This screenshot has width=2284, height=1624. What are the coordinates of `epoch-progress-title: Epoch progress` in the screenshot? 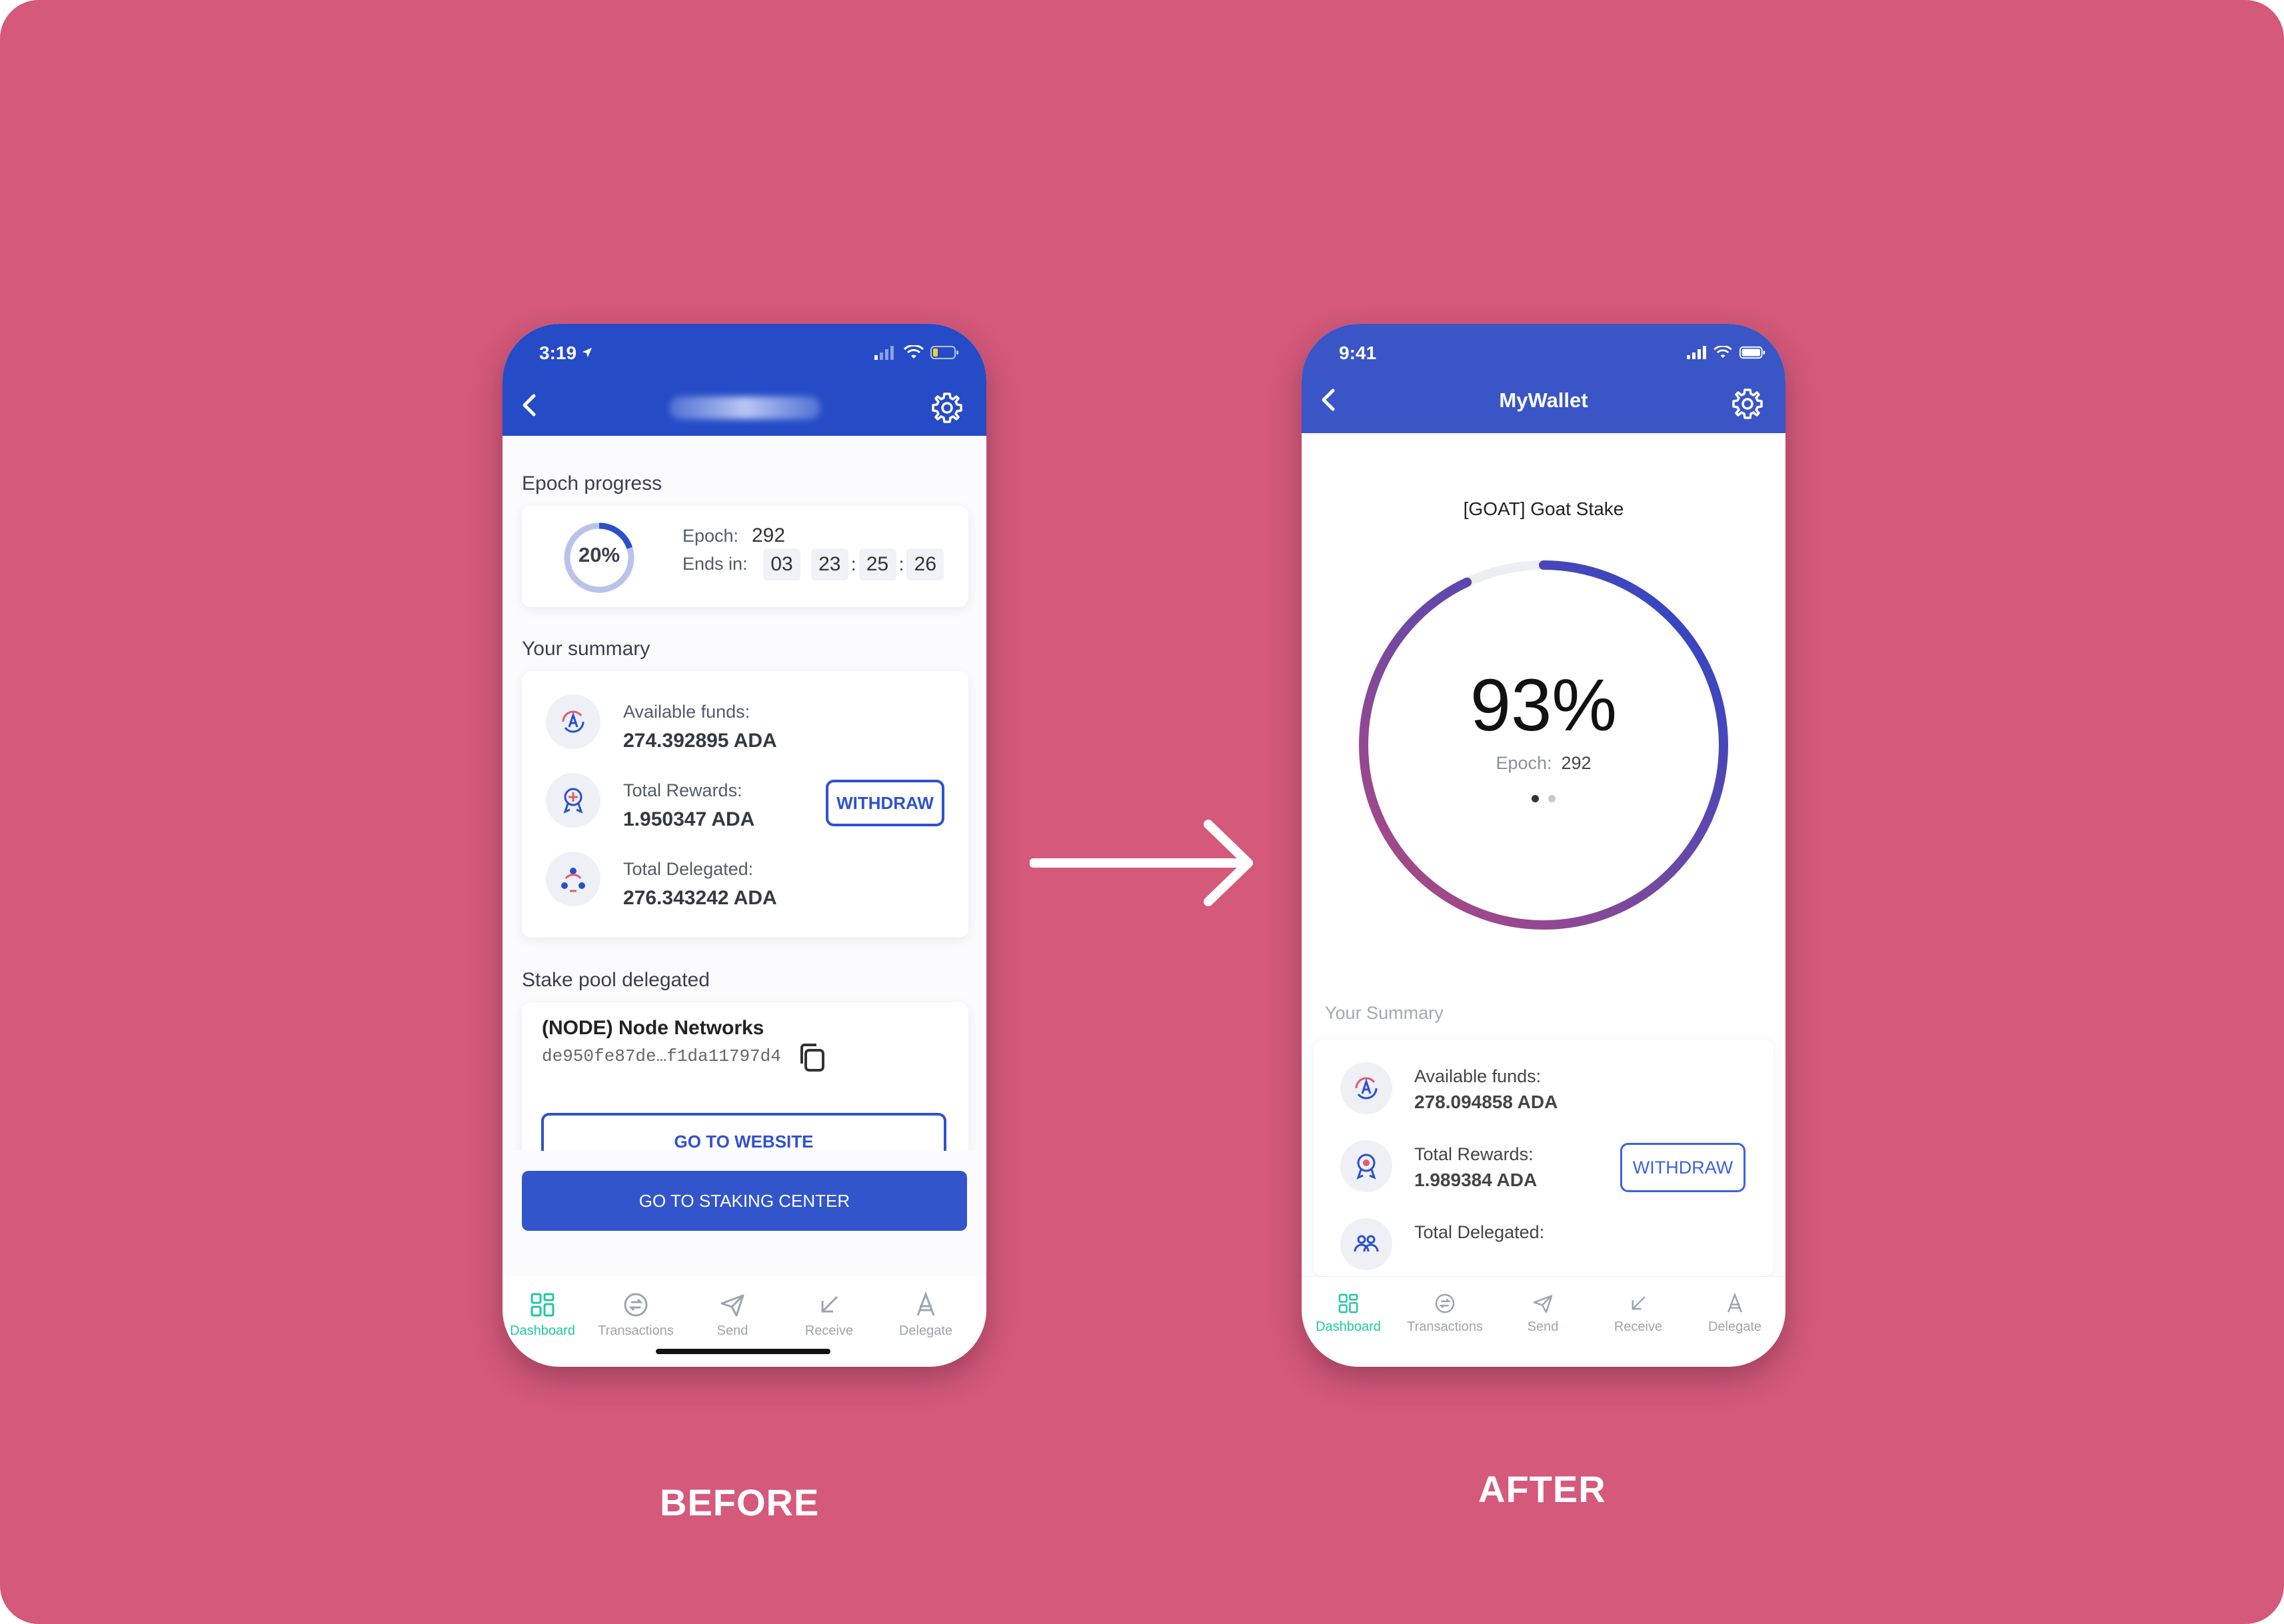 It's located at (592, 483).